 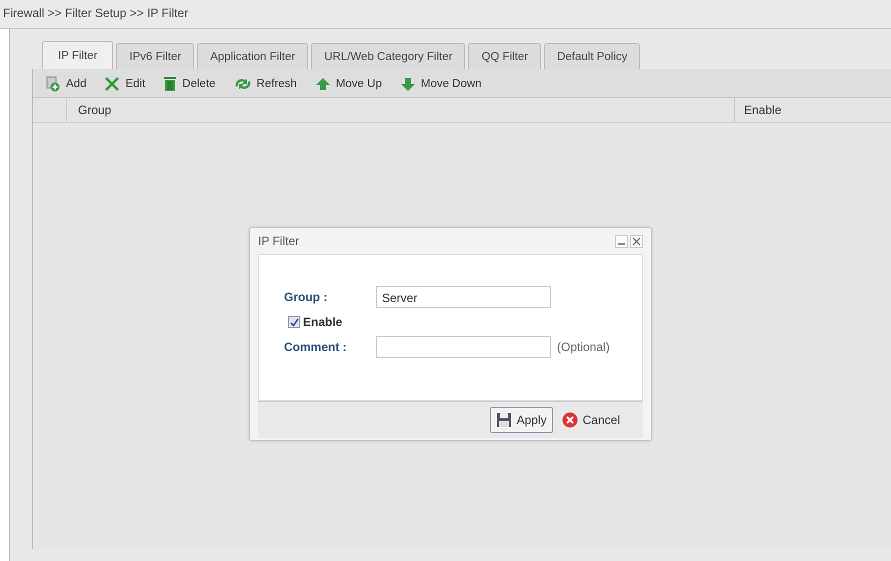 What do you see at coordinates (112, 84) in the screenshot?
I see `tools-icon` at bounding box center [112, 84].